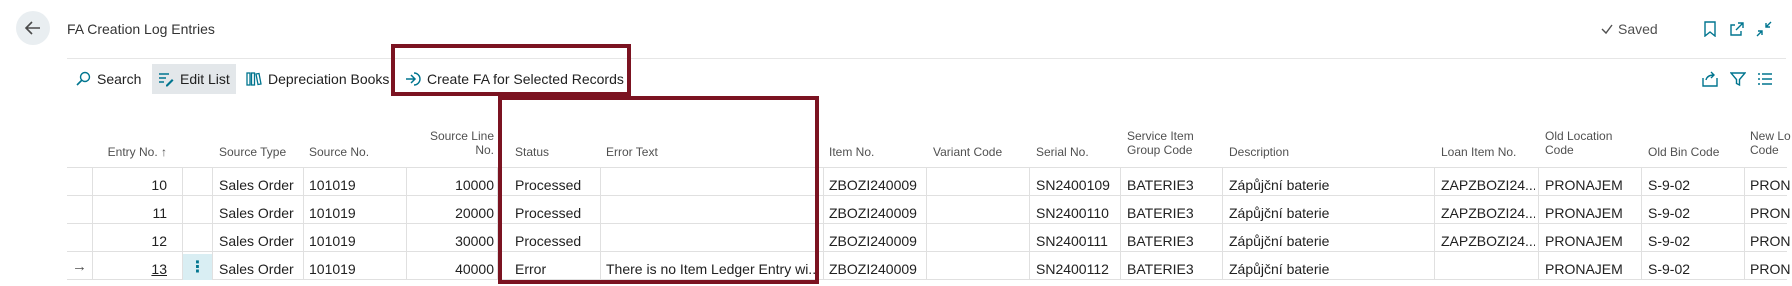  Describe the element at coordinates (461, 136) in the screenshot. I see `column-header-source-line-no-line1: Source Line` at that location.